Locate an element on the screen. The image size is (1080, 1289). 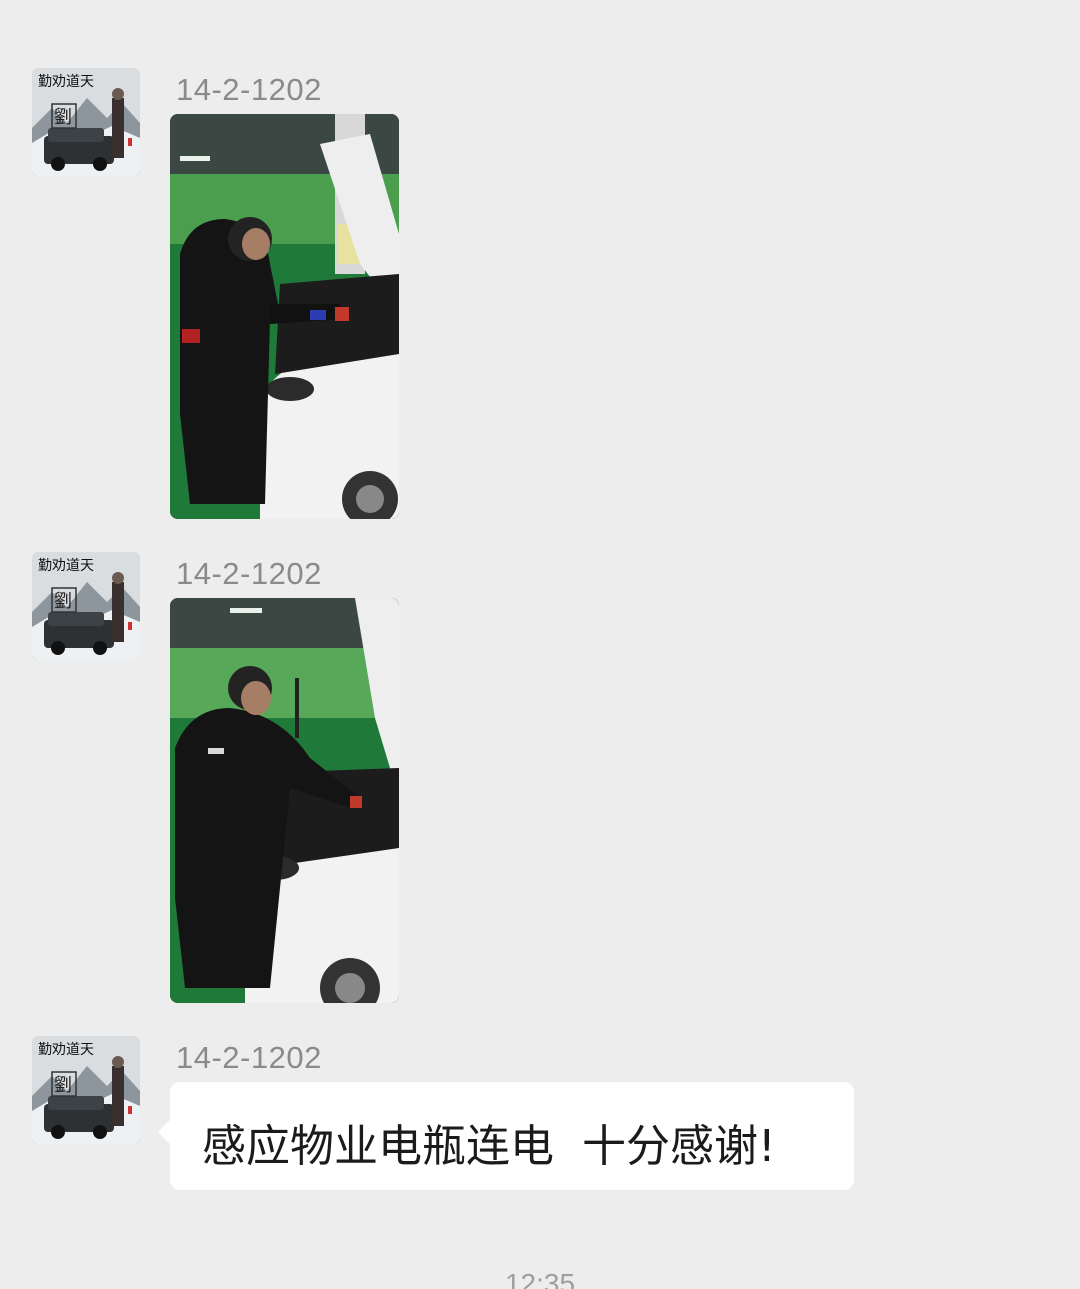
text-message-bubble: 感应物业电瓶连电 十分感谢! is located at coordinates (506, 1136).